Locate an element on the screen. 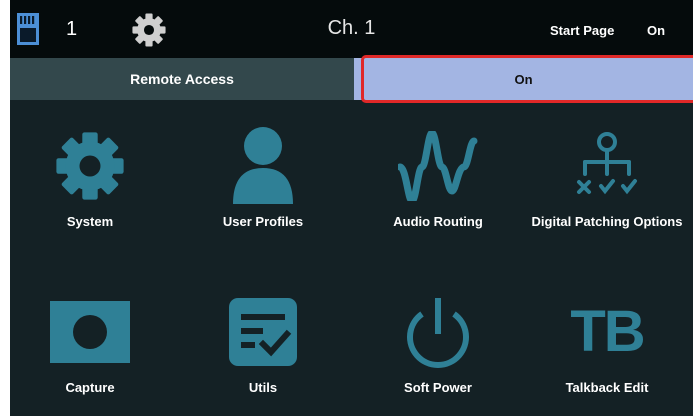  soft-power-label: Soft Power is located at coordinates (438, 387).